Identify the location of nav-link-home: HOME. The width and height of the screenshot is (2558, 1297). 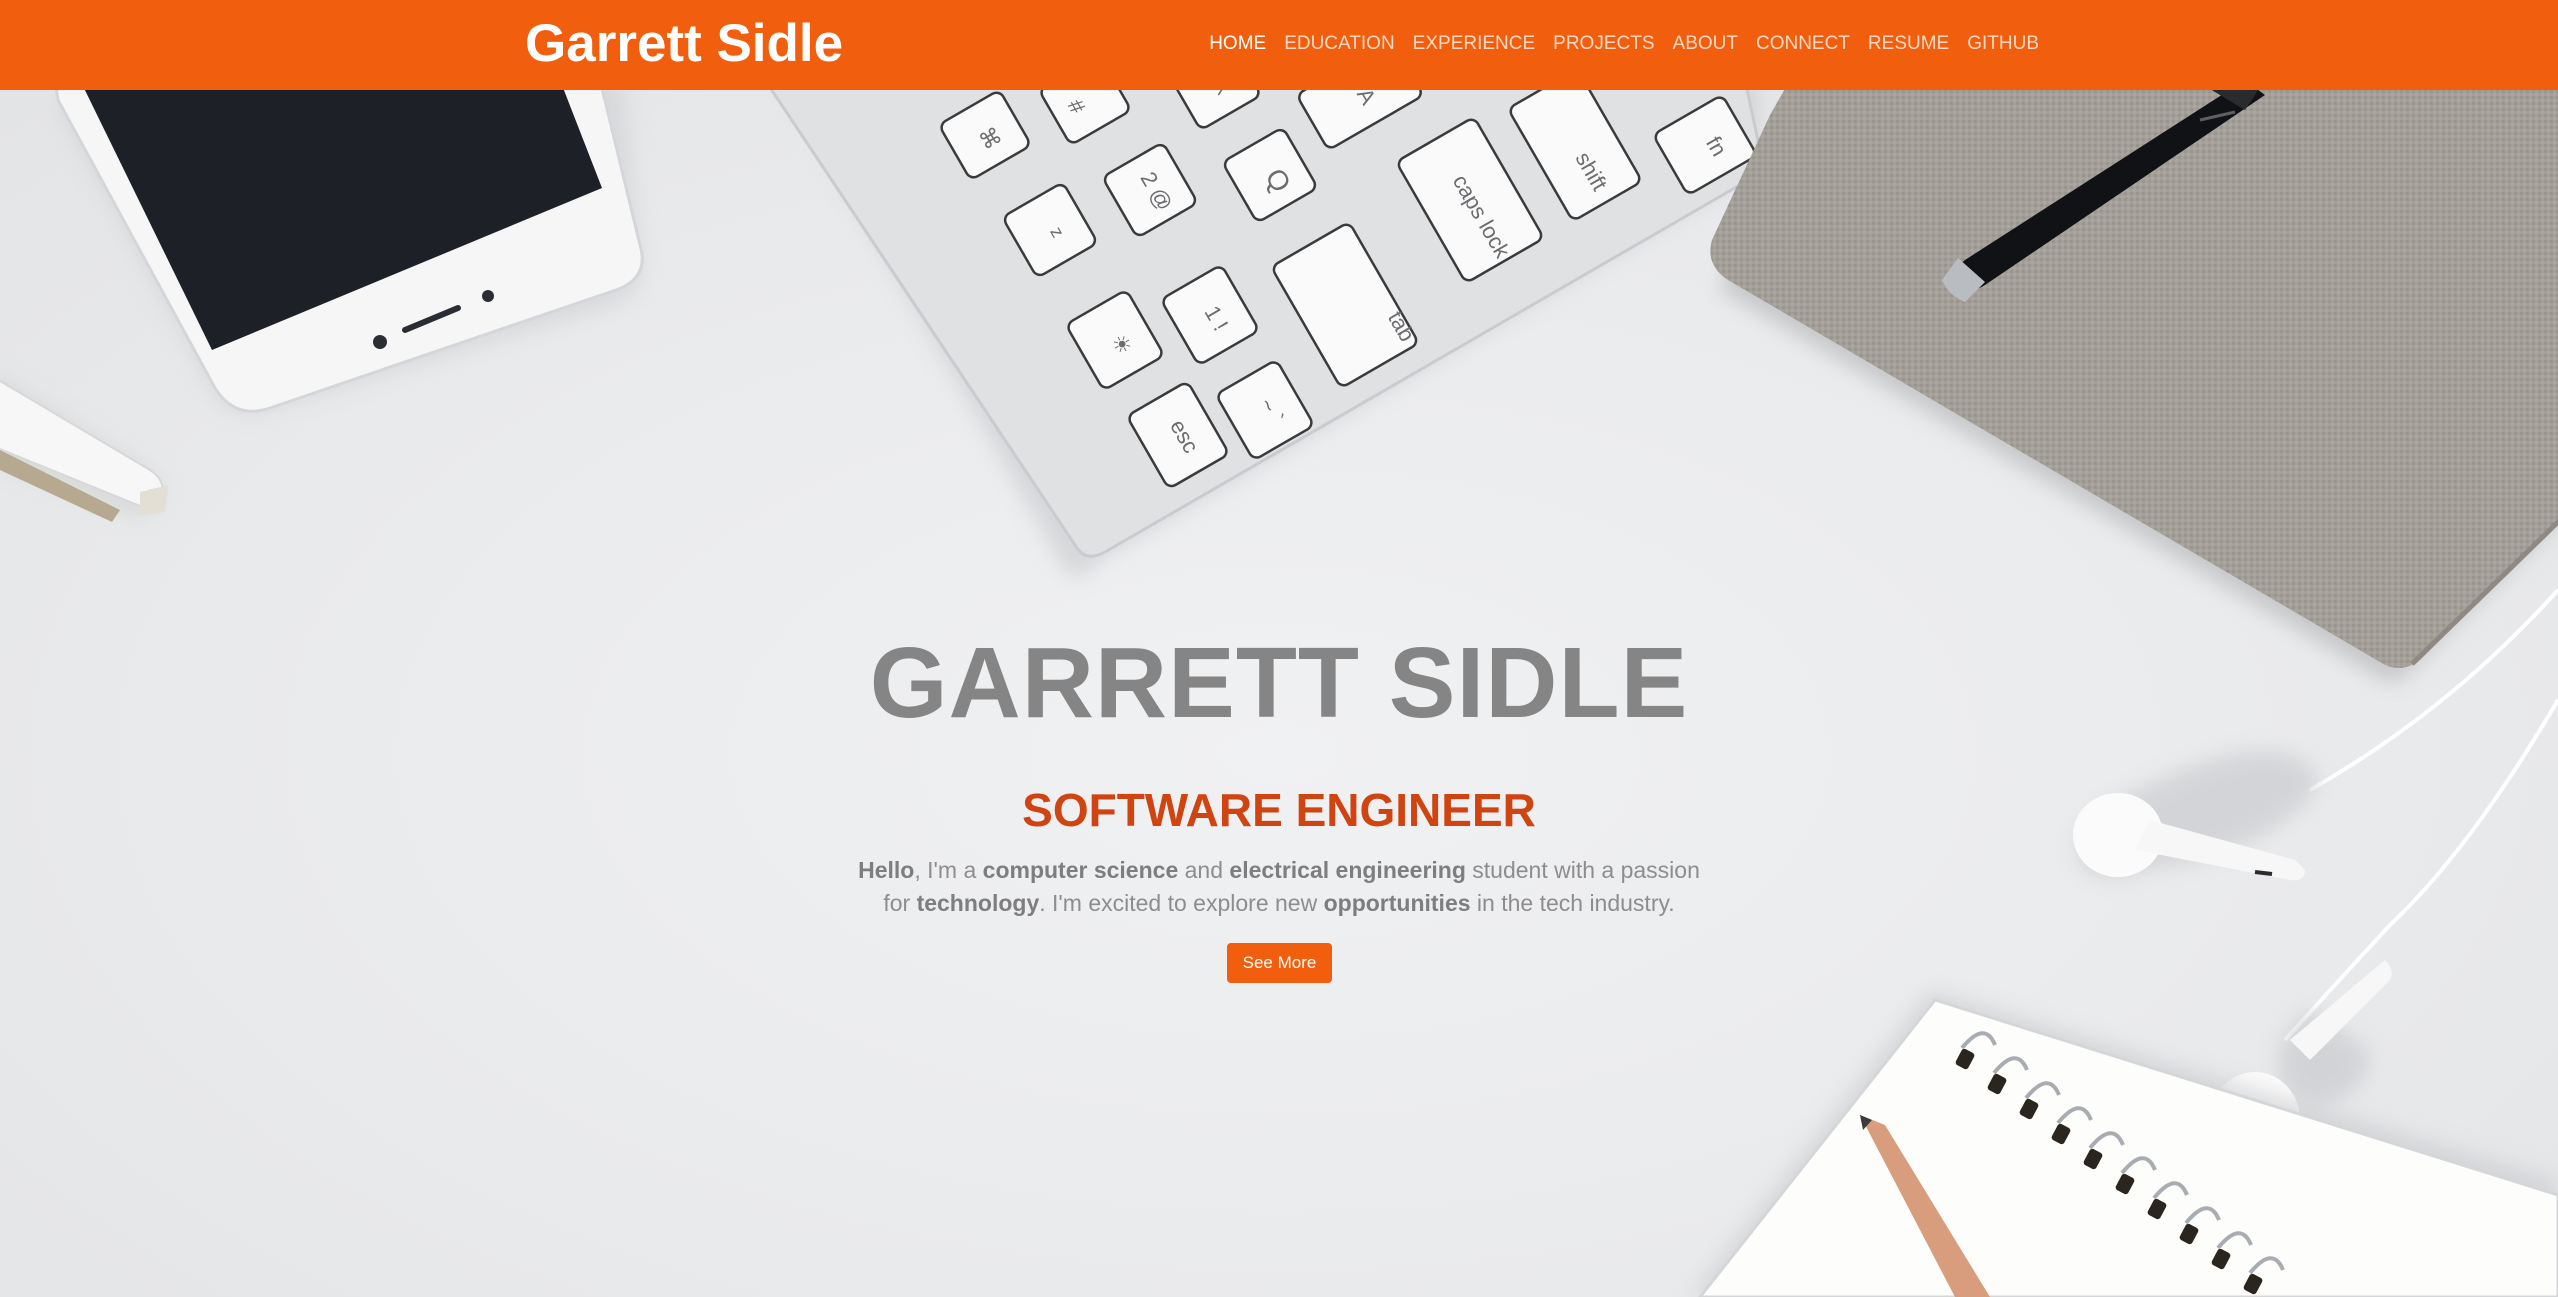
(1237, 44).